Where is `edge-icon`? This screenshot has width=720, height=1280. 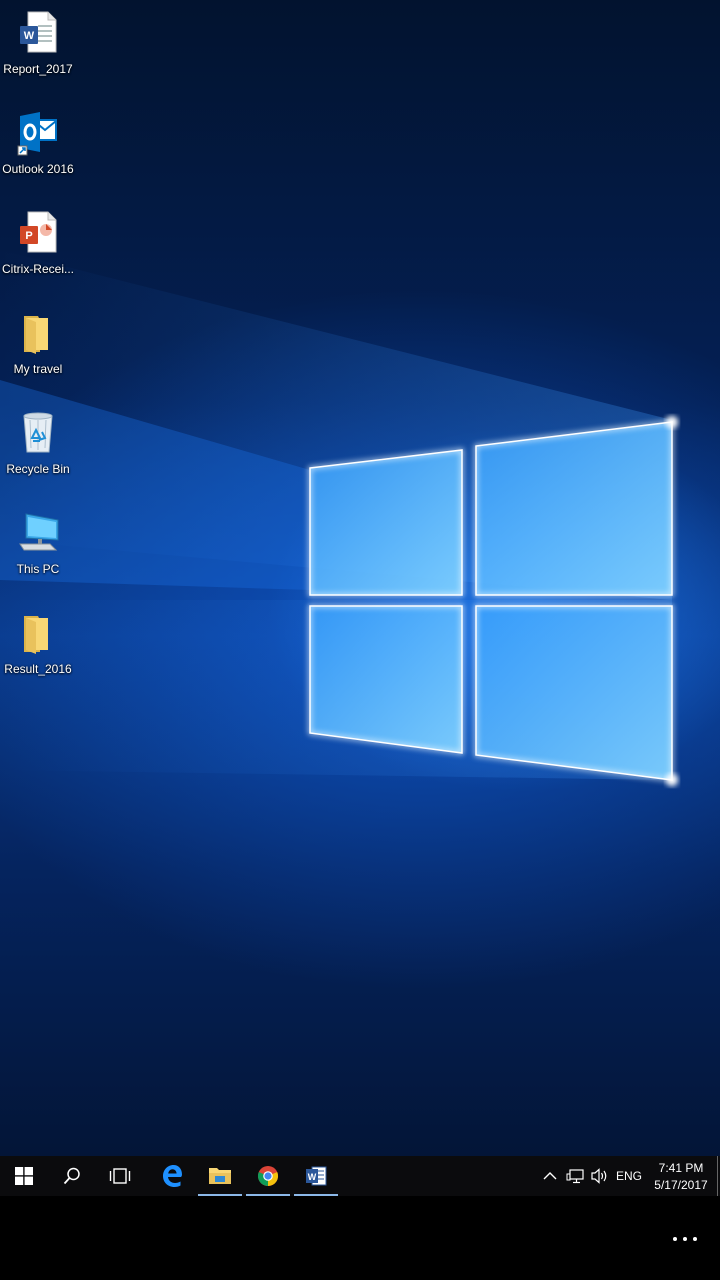
edge-icon is located at coordinates (172, 1176).